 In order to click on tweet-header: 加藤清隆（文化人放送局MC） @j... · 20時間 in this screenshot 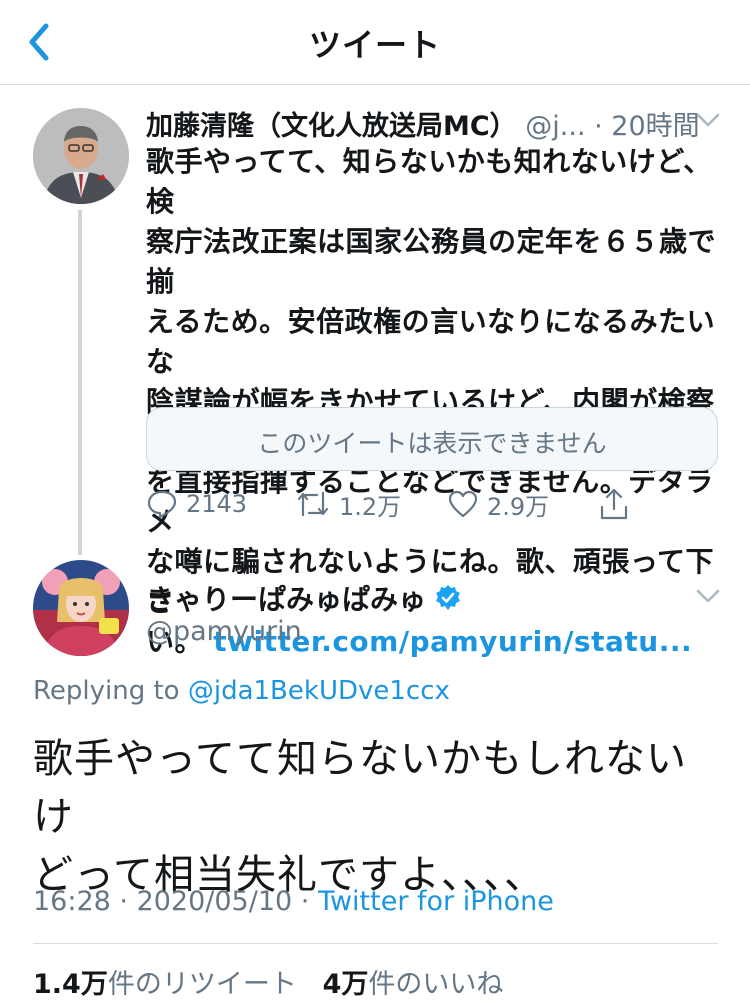, I will do `click(441, 123)`.